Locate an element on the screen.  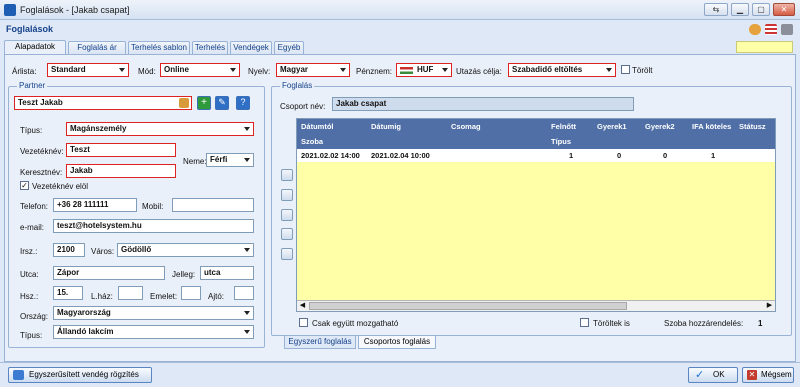
telefon-label: Telefon: is located at coordinates (34, 206).